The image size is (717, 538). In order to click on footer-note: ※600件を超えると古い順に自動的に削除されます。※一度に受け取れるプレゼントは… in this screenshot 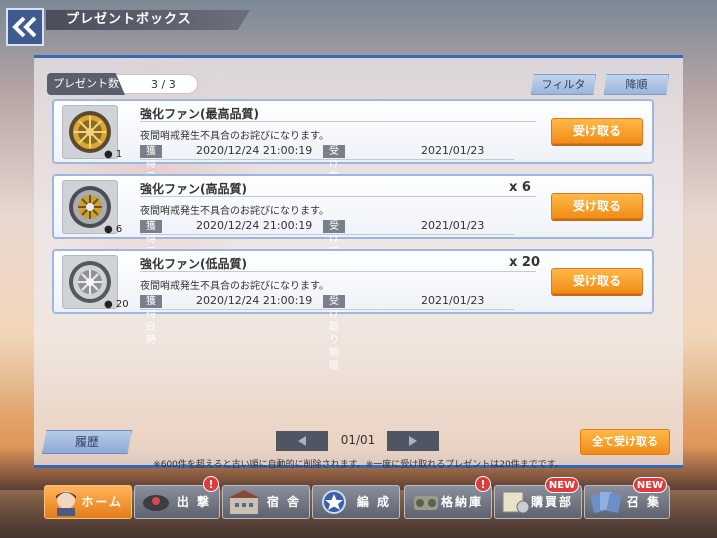, I will do `click(358, 465)`.